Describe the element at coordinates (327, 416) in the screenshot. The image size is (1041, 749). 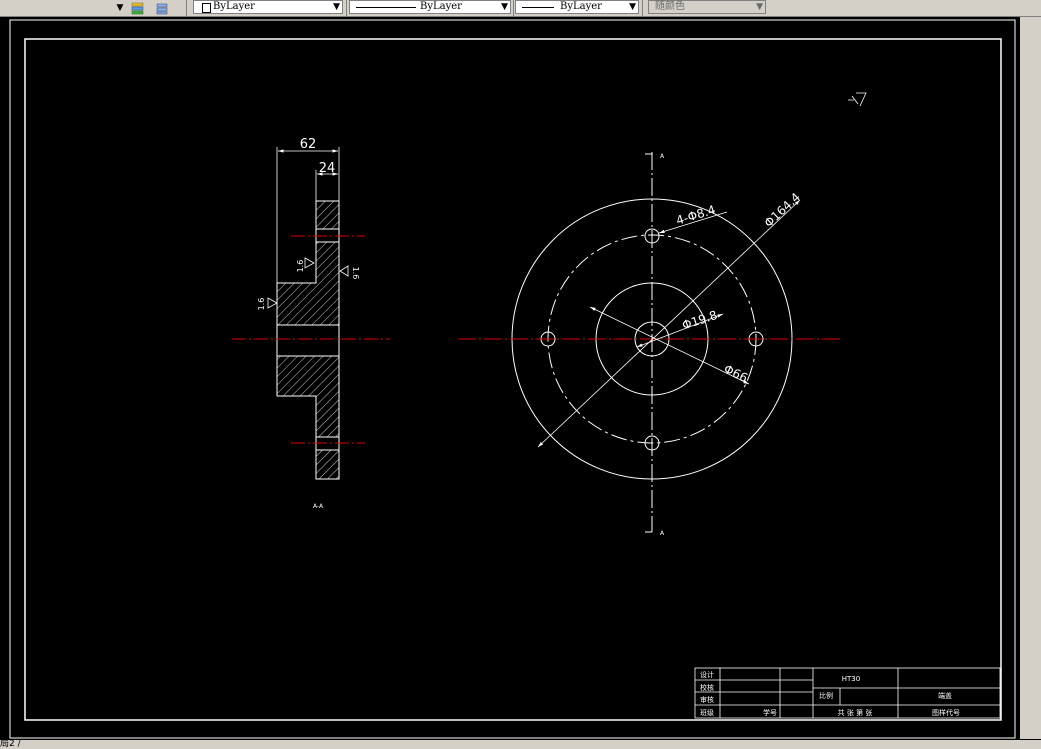
I see `hatch-lower-flange` at that location.